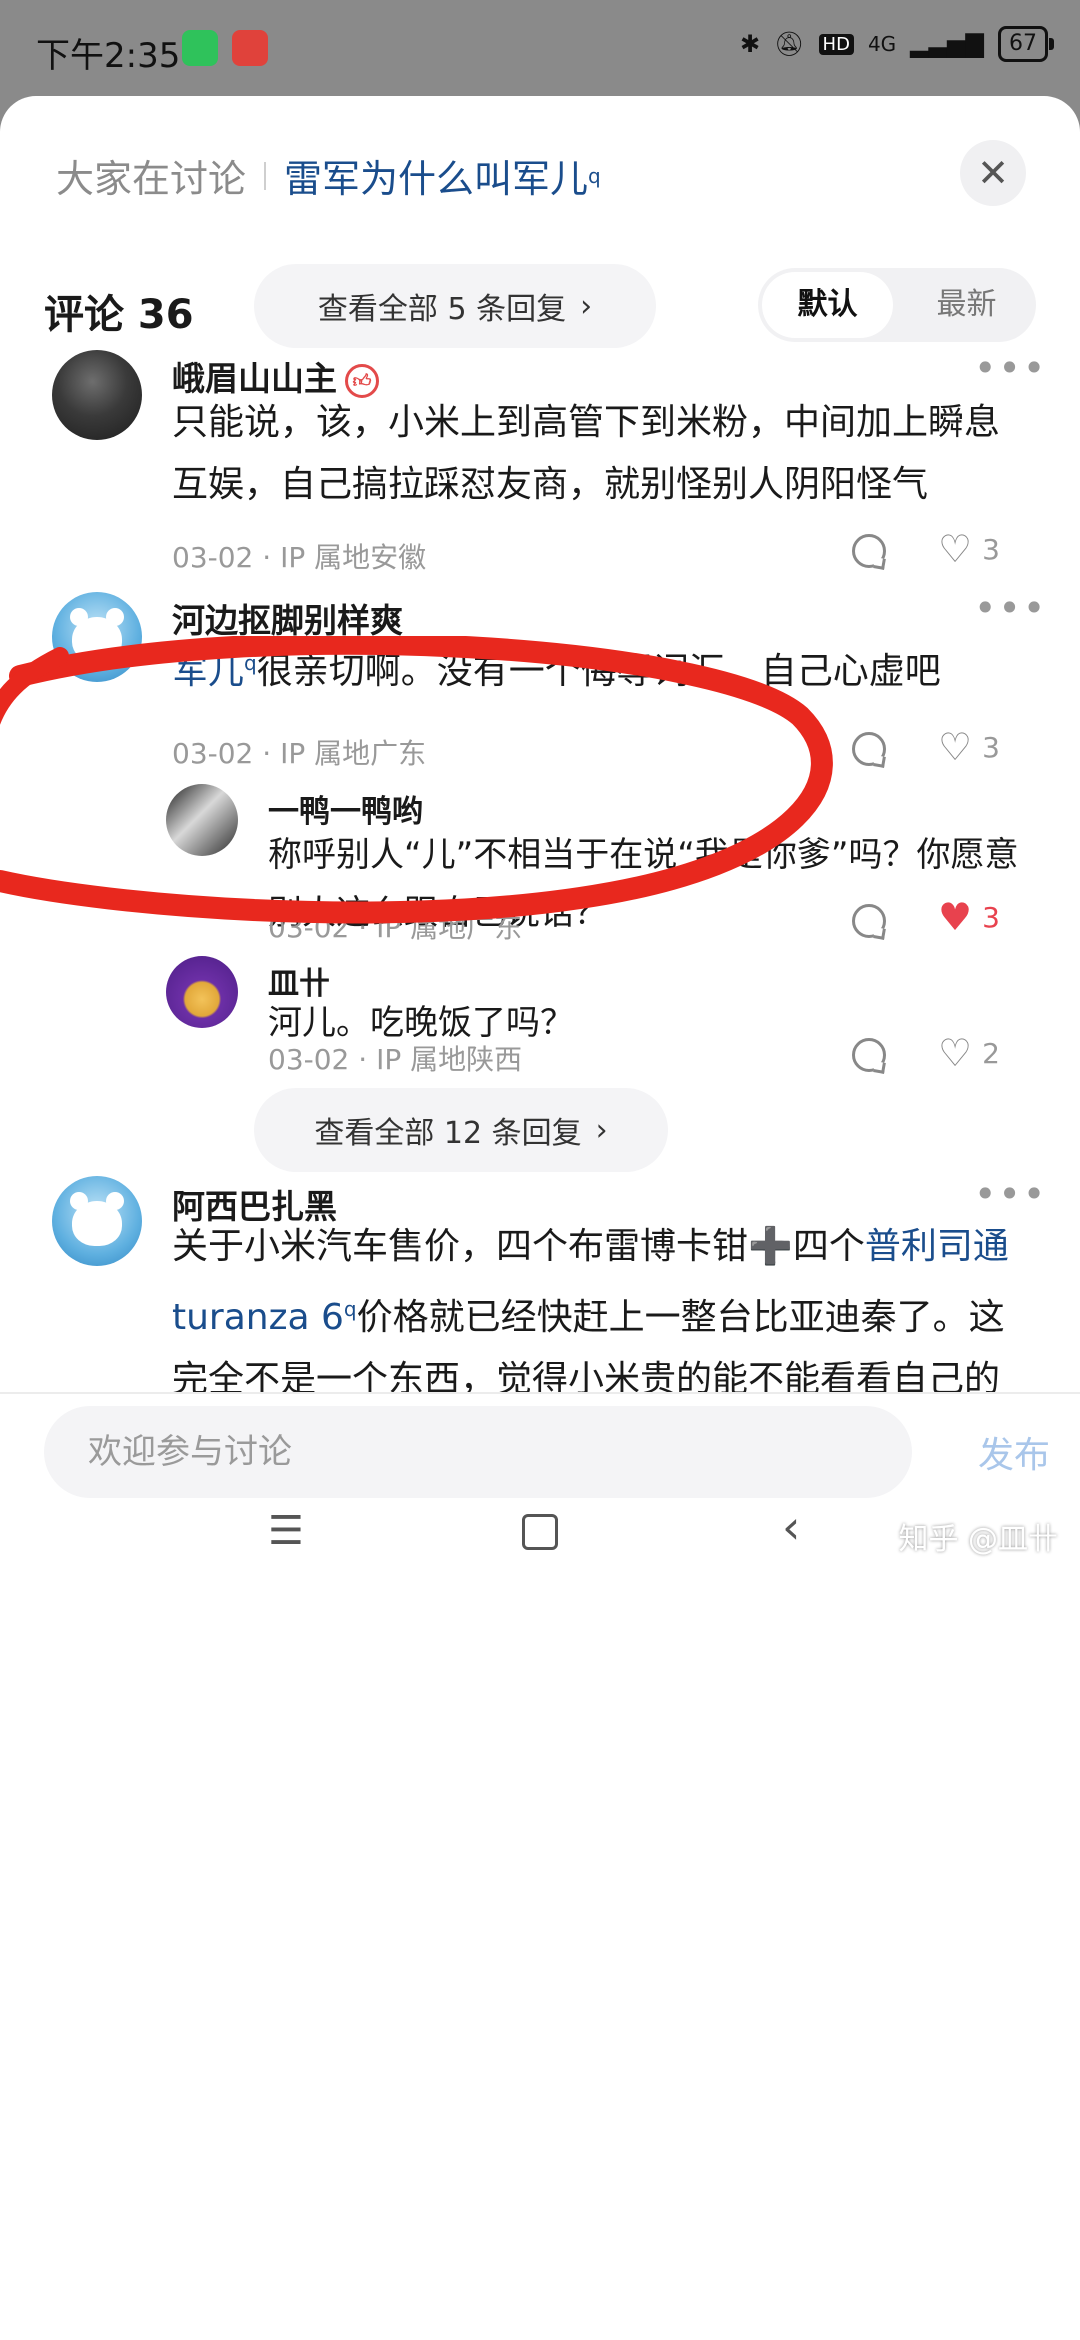 Image resolution: width=1080 pixels, height=2340 pixels. I want to click on reply-meta: 03-02 · IP 属地广东, so click(395, 927).